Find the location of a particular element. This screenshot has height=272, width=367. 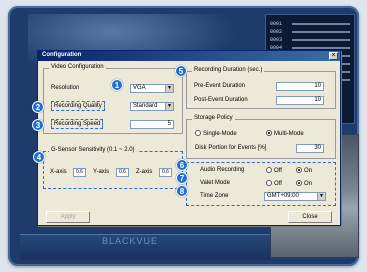

close-icon: × is located at coordinates (333, 56).